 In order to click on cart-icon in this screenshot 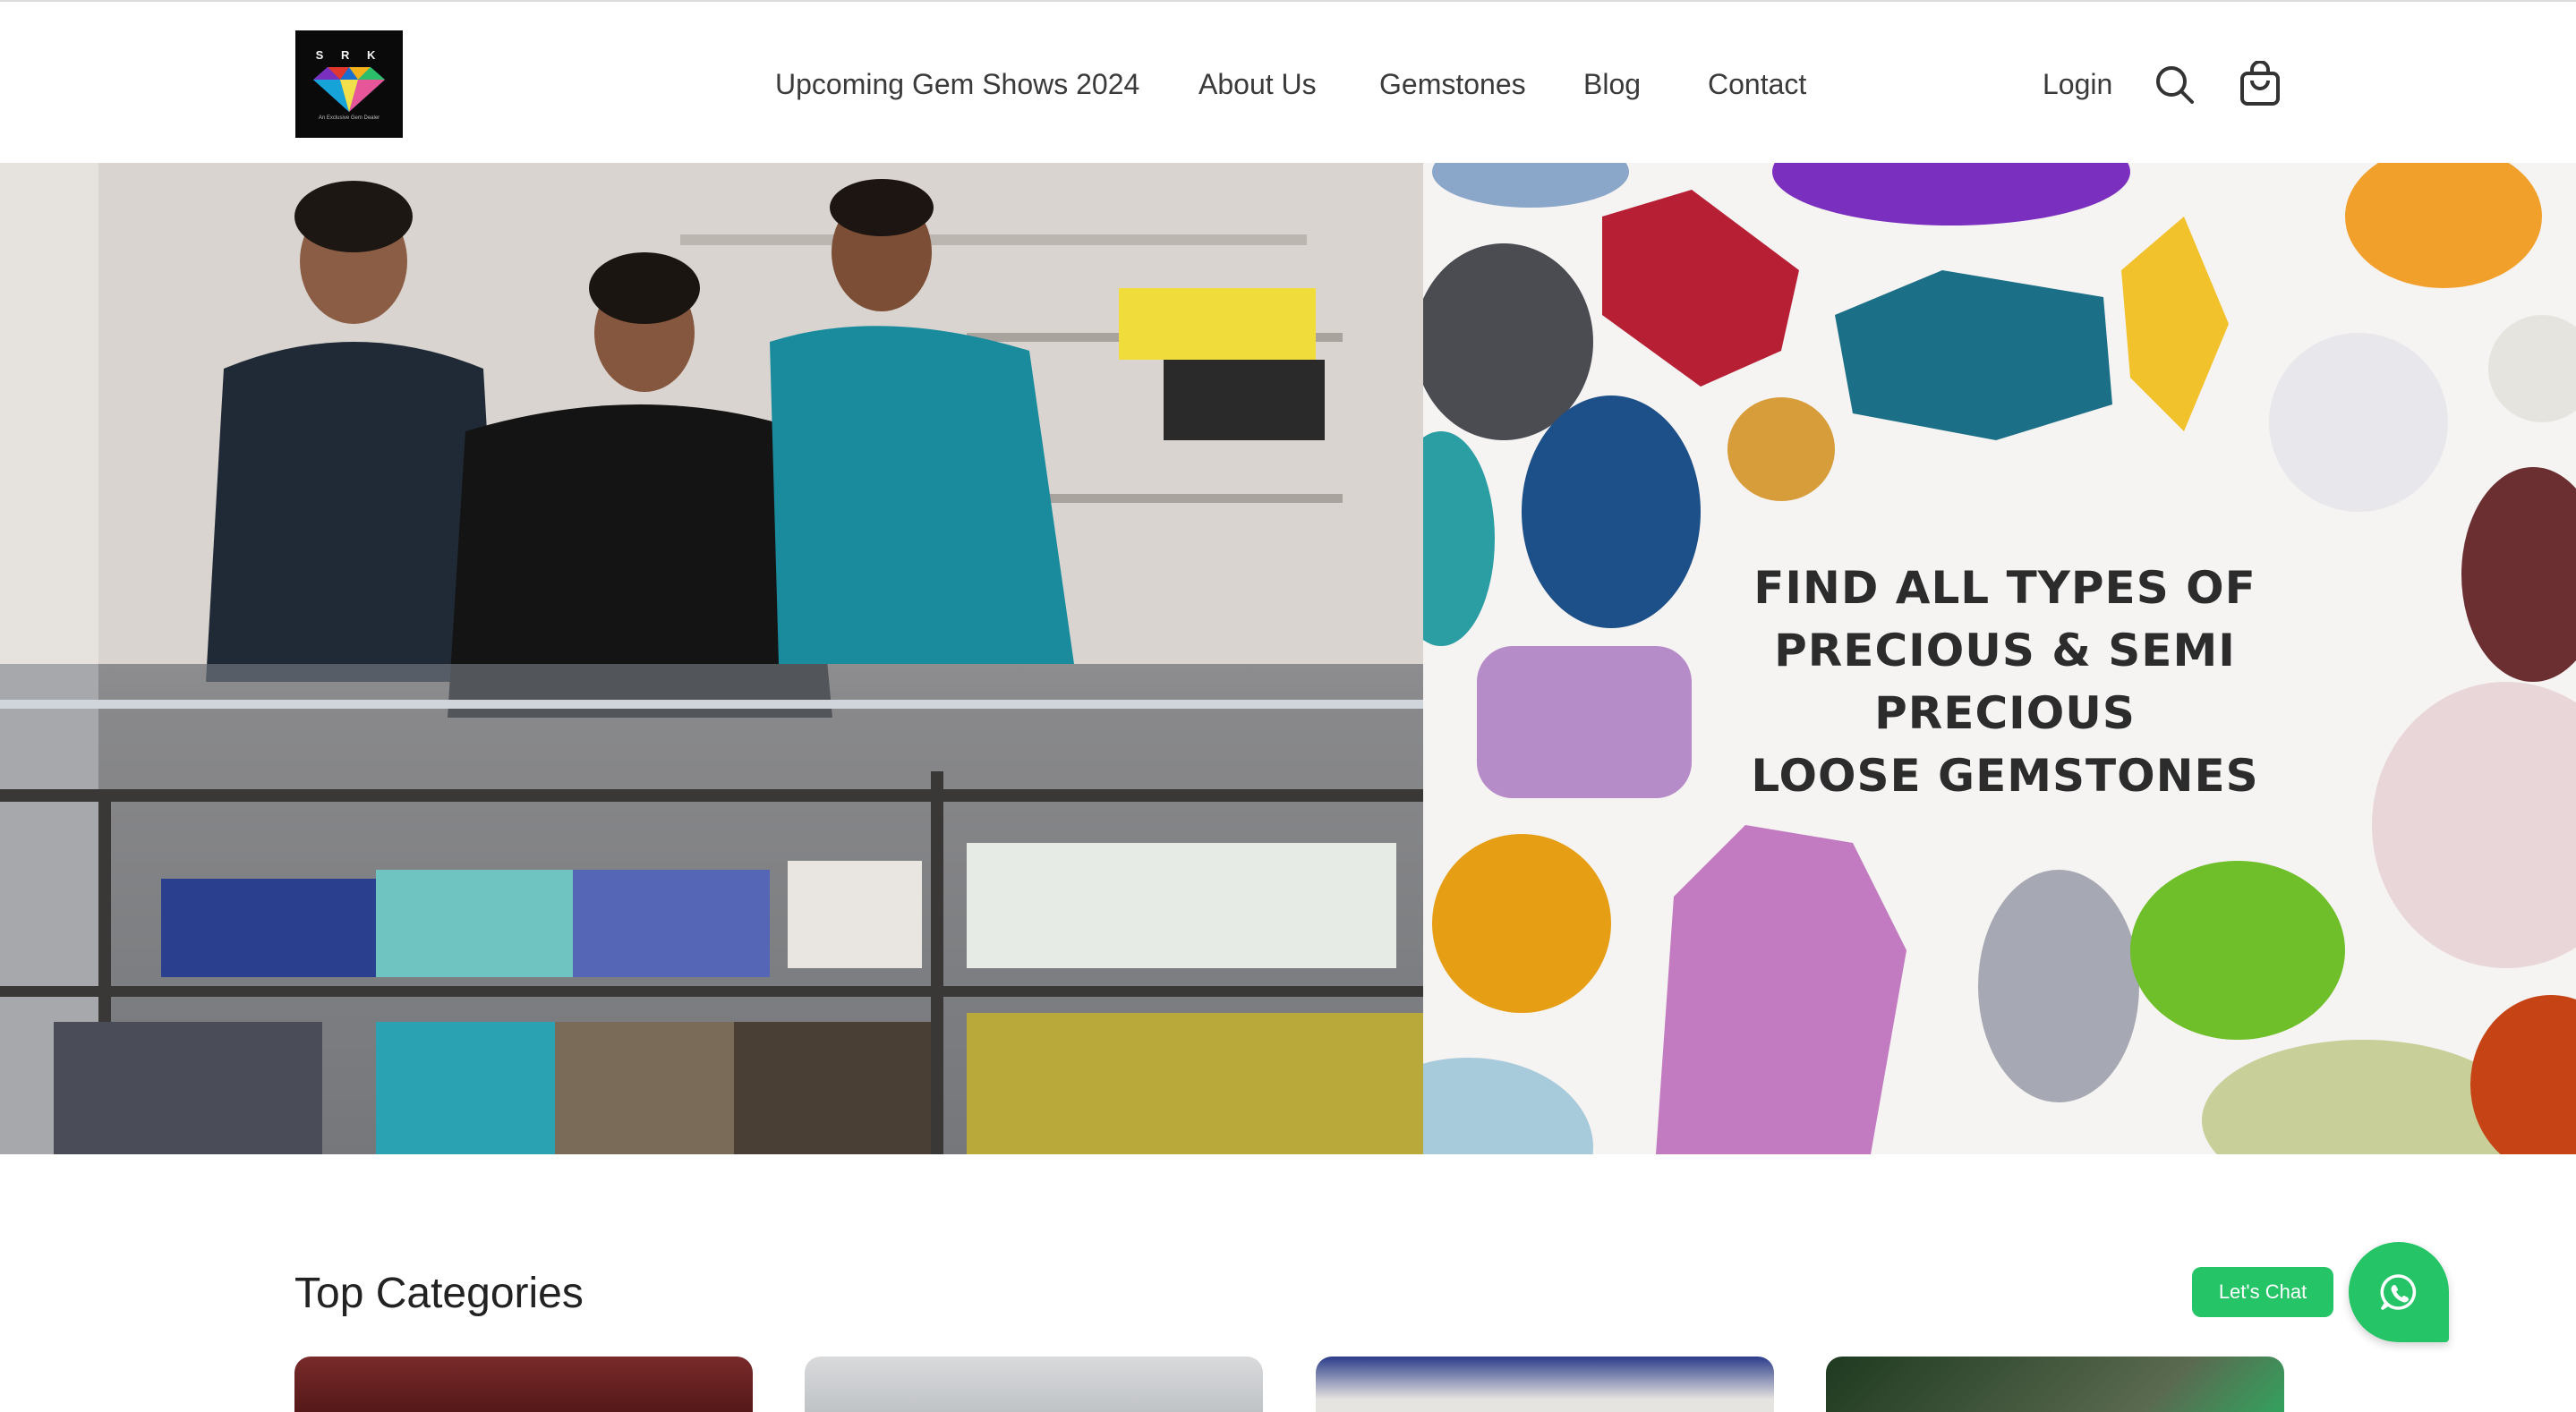, I will do `click(2260, 84)`.